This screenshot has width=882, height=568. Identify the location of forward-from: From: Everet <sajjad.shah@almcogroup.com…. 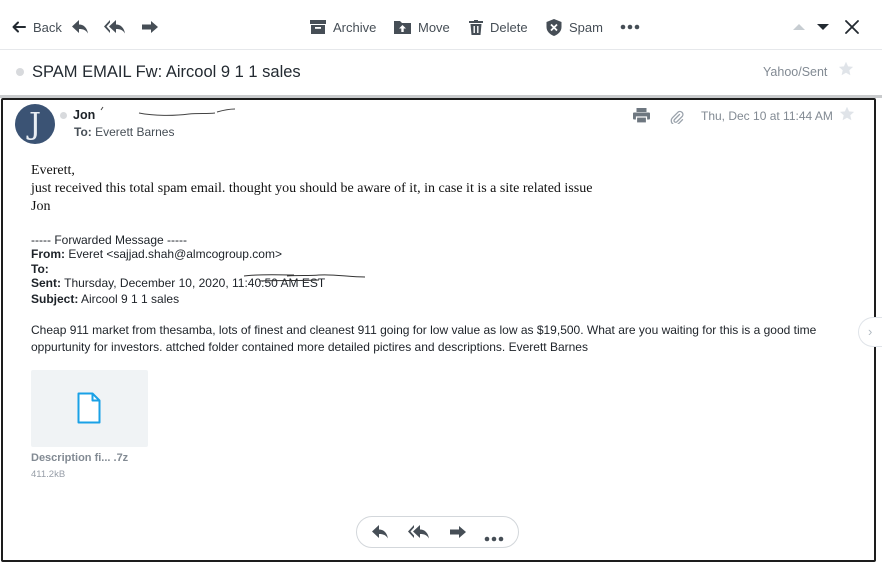
(156, 254).